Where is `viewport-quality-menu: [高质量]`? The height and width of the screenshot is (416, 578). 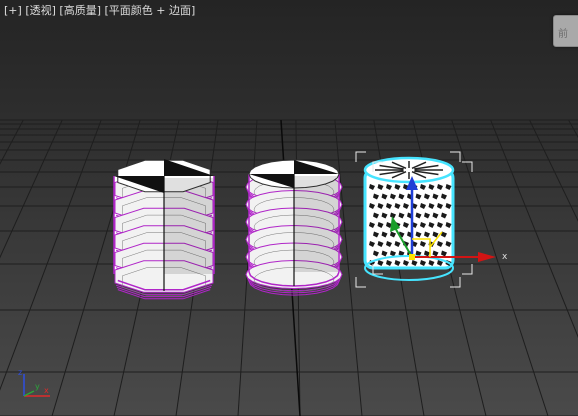
viewport-quality-menu: [高质量] is located at coordinates (80, 10).